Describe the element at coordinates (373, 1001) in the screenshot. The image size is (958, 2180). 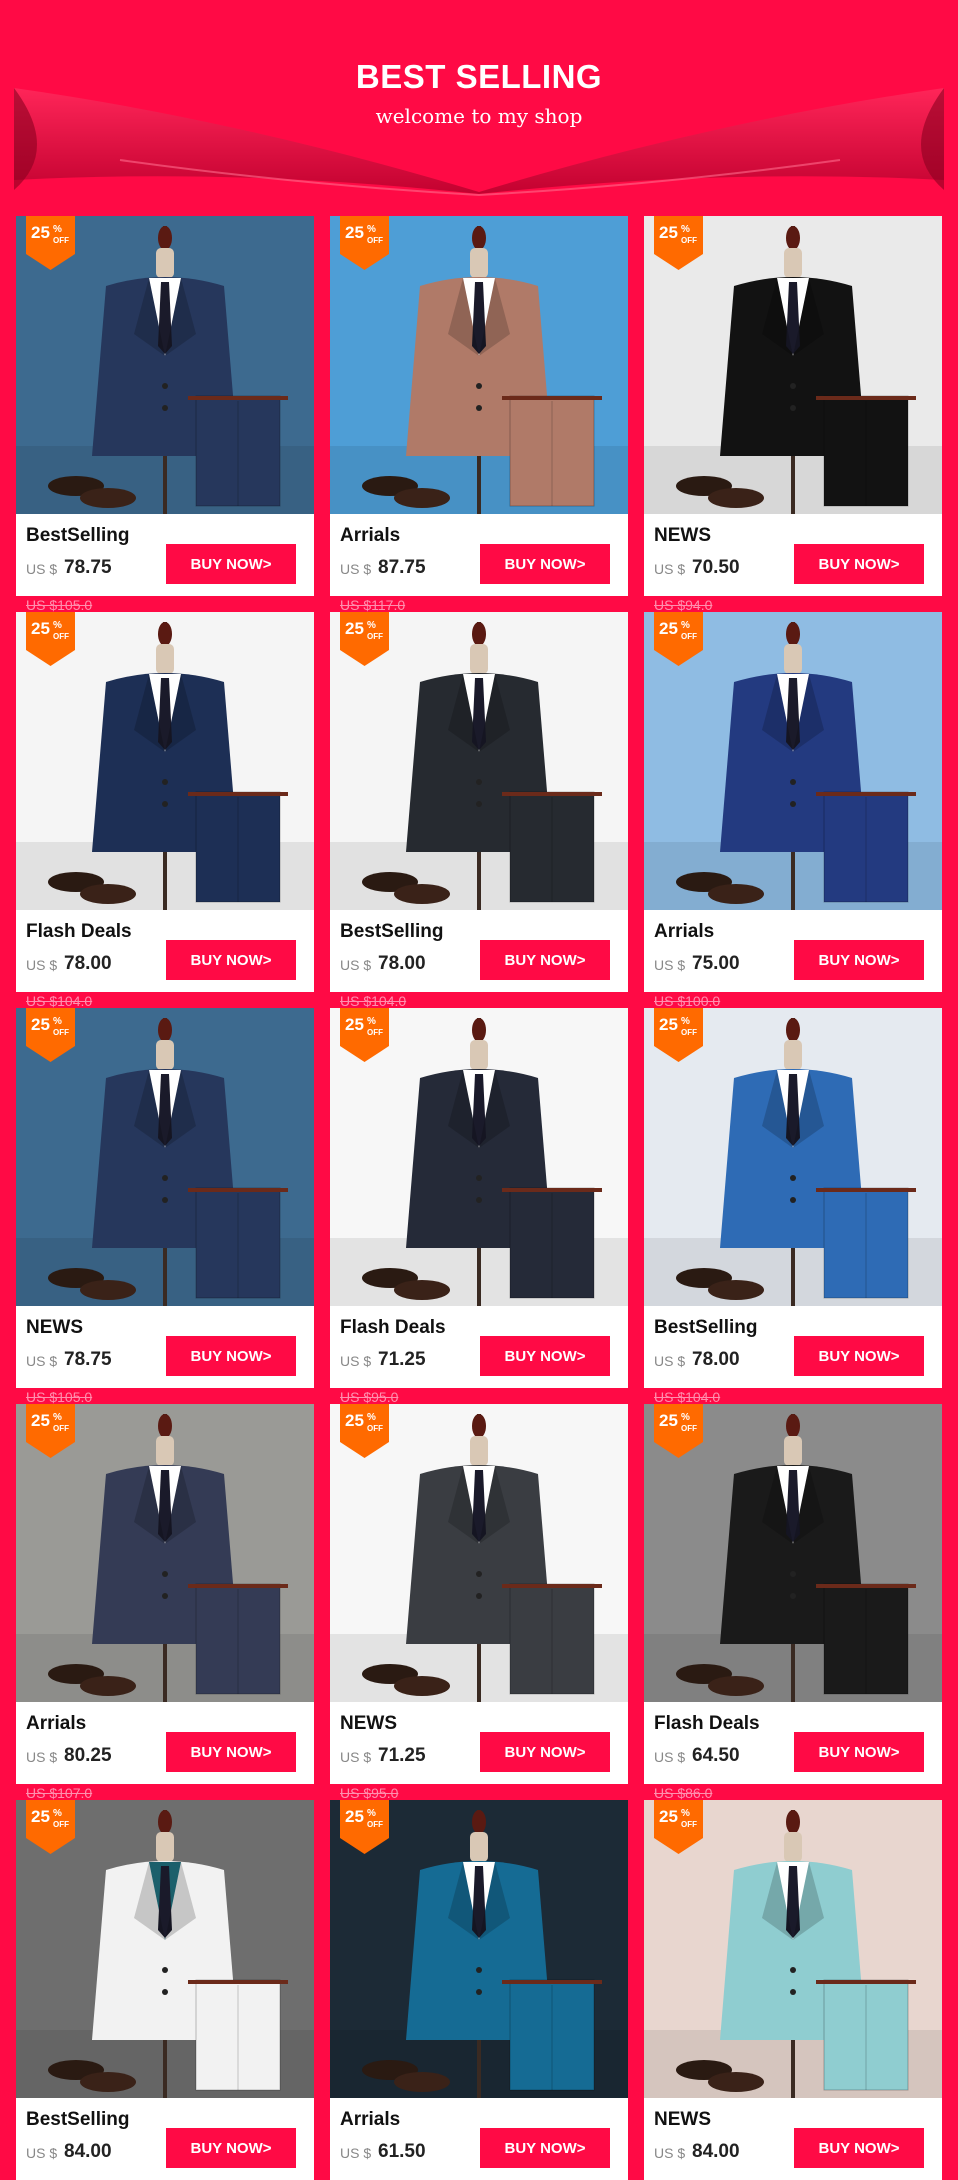
I see `original-price: US $104.0` at that location.